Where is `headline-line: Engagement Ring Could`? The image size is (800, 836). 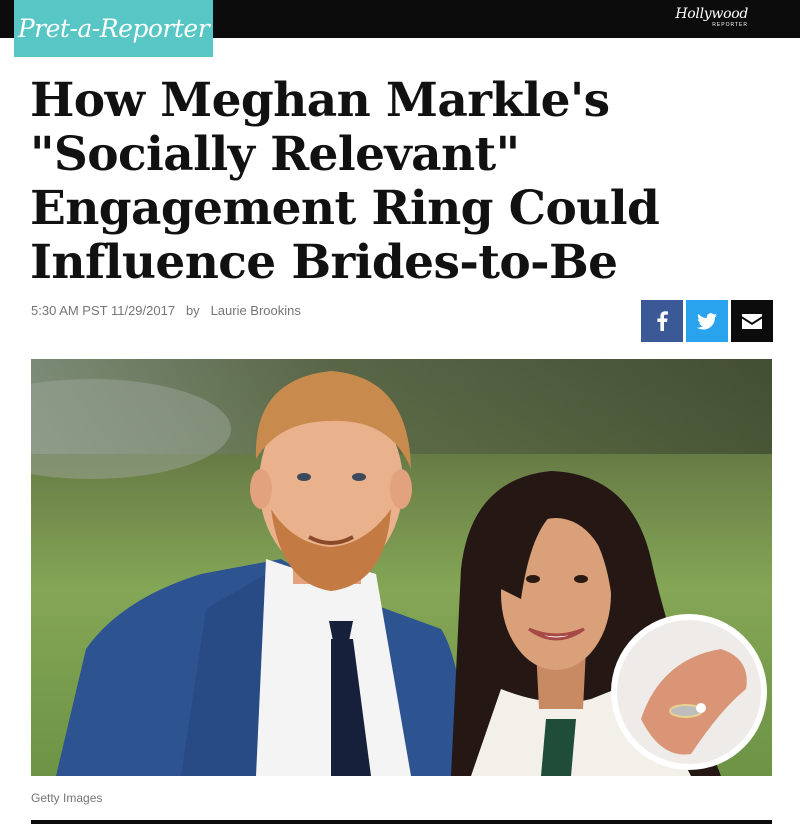 headline-line: Engagement Ring Could is located at coordinates (345, 208).